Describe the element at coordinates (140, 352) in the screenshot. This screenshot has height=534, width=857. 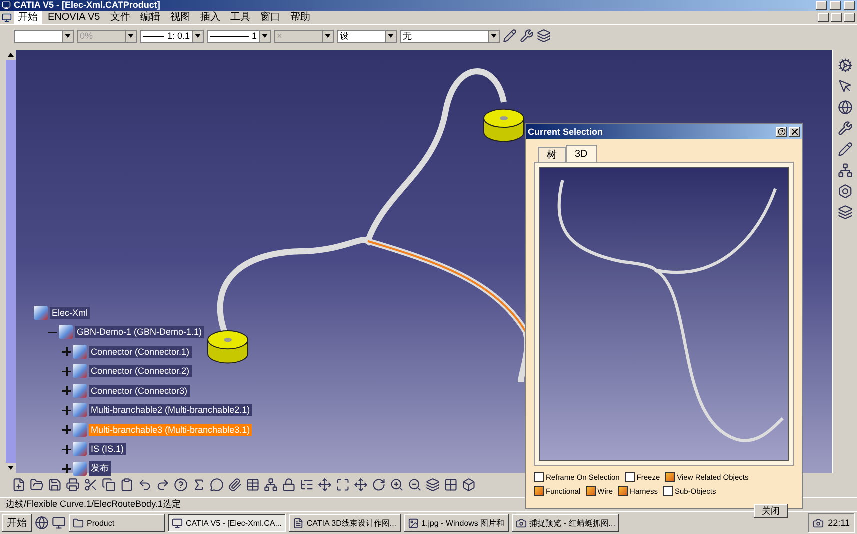
I see `tree-item: Connector (Connector.1)` at that location.